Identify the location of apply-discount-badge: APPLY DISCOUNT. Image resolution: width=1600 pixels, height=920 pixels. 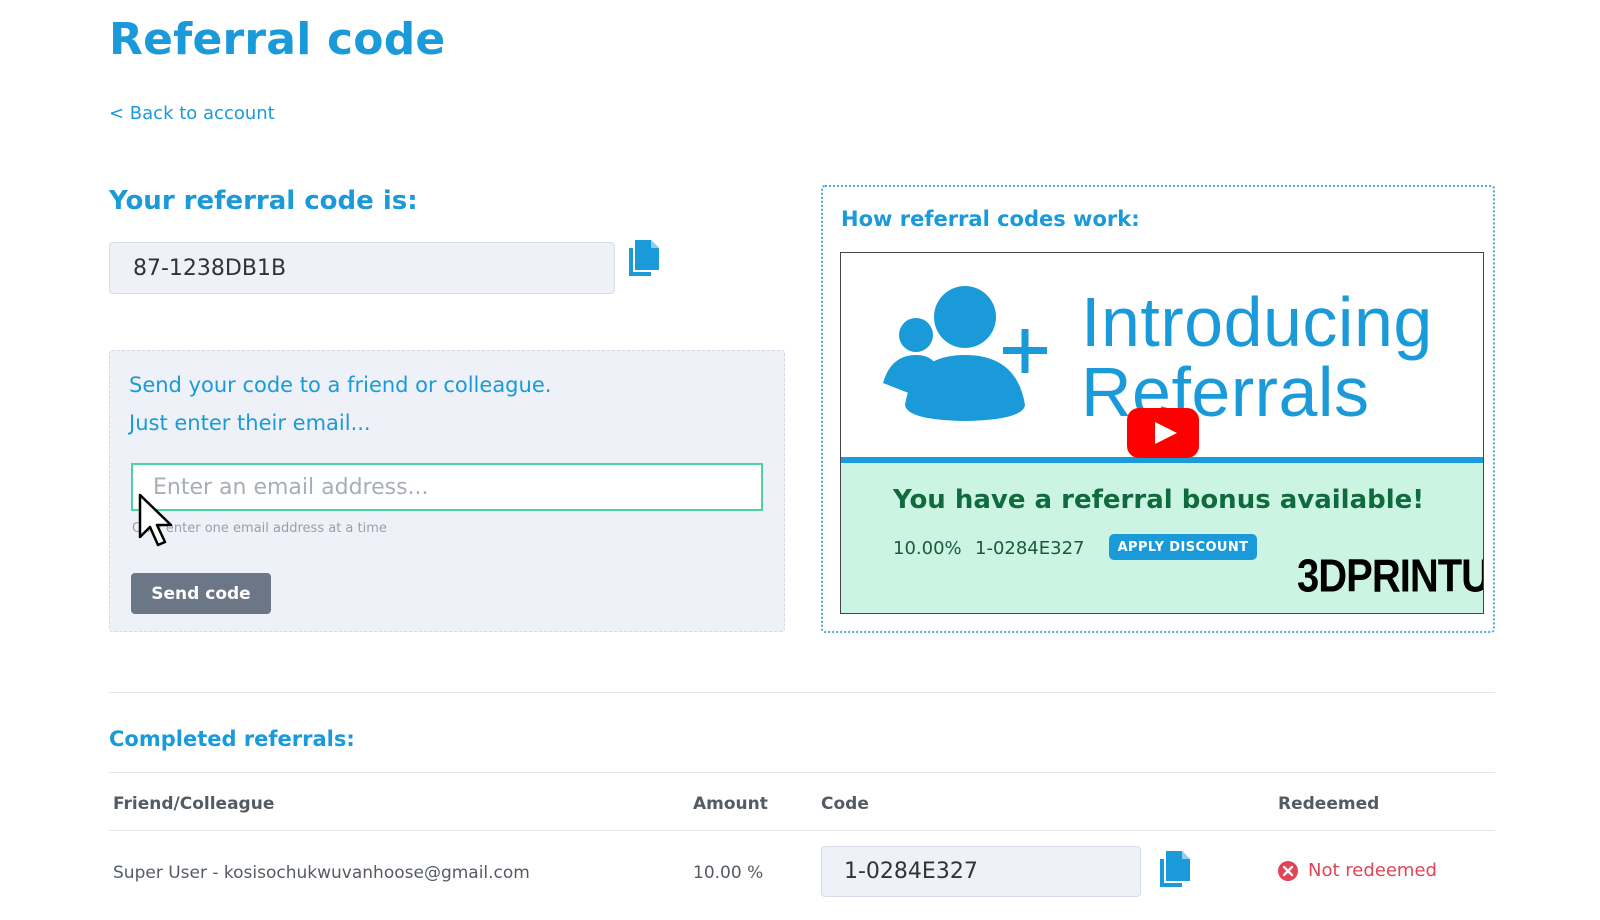
(1183, 547).